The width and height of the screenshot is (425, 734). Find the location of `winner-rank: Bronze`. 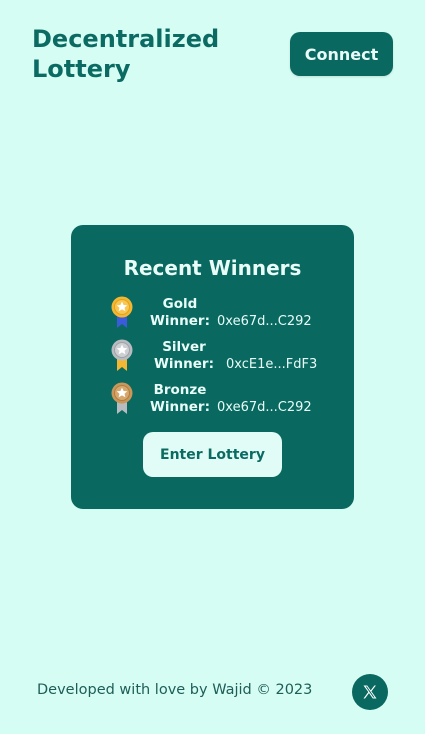

winner-rank: Bronze is located at coordinates (180, 390).